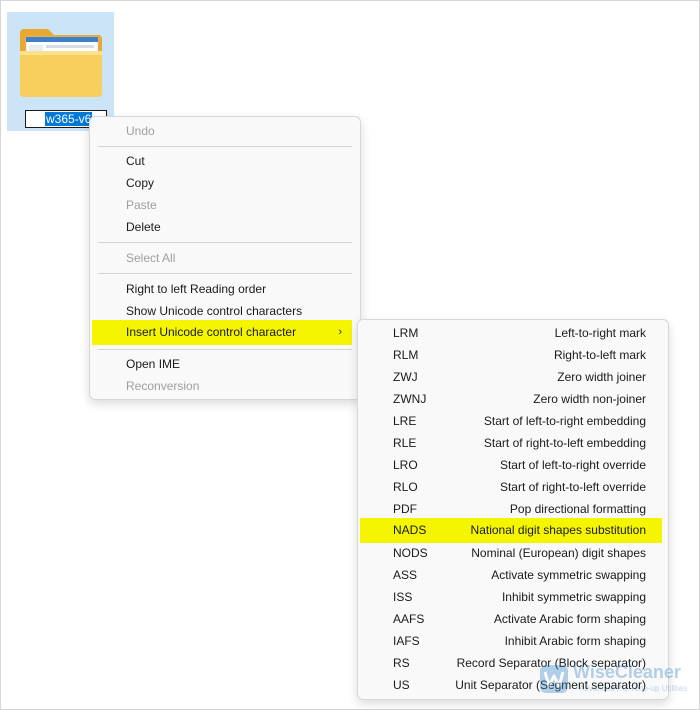  I want to click on submenu-item-desc: Activate symmetric swapping, so click(568, 575).